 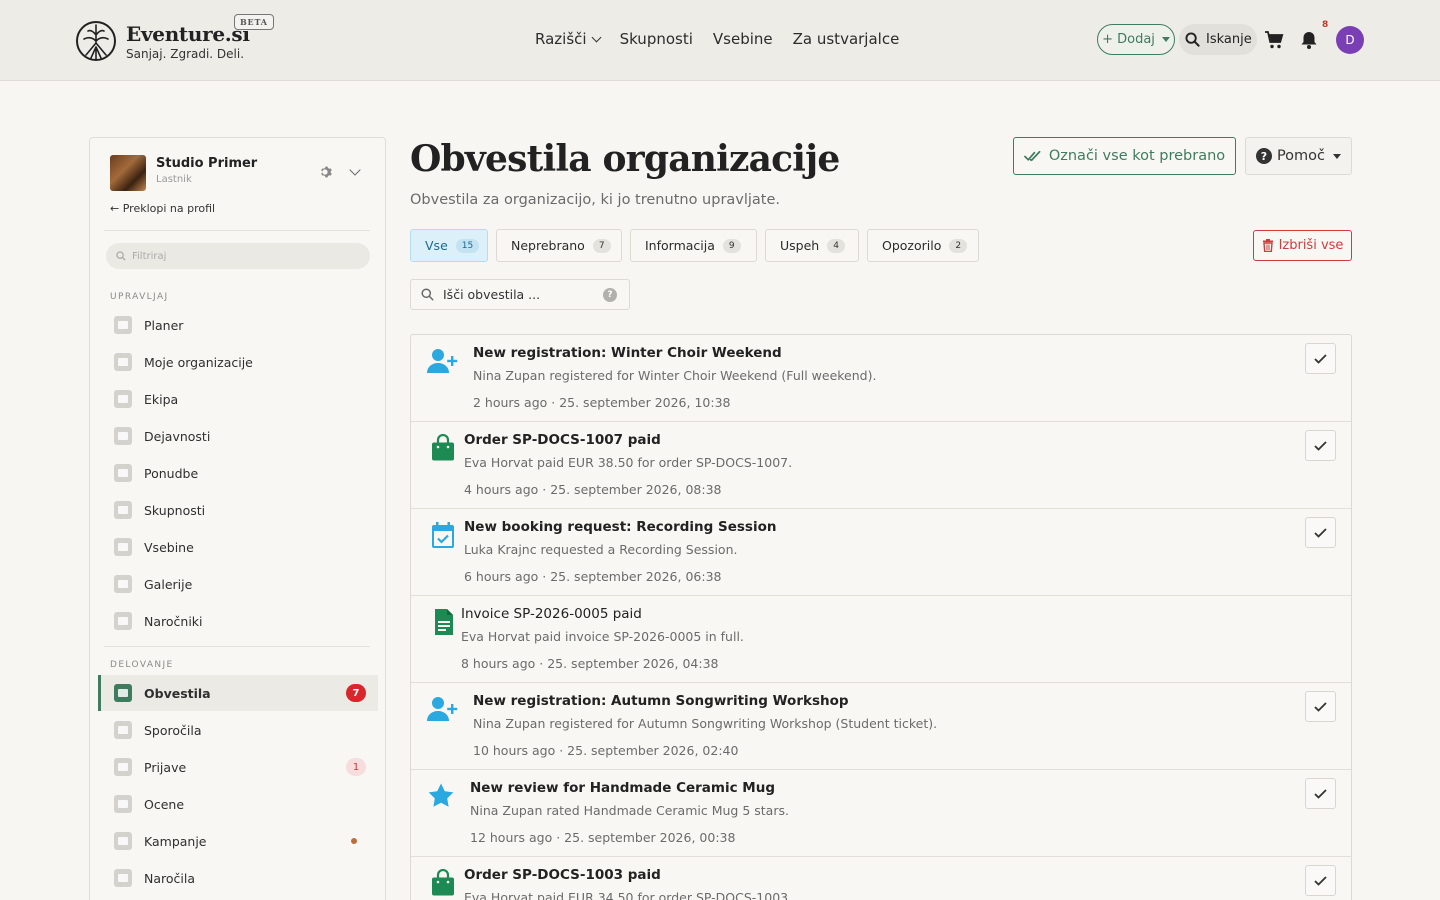 What do you see at coordinates (177, 693) in the screenshot?
I see `sidebar-item-label: Obvestila` at bounding box center [177, 693].